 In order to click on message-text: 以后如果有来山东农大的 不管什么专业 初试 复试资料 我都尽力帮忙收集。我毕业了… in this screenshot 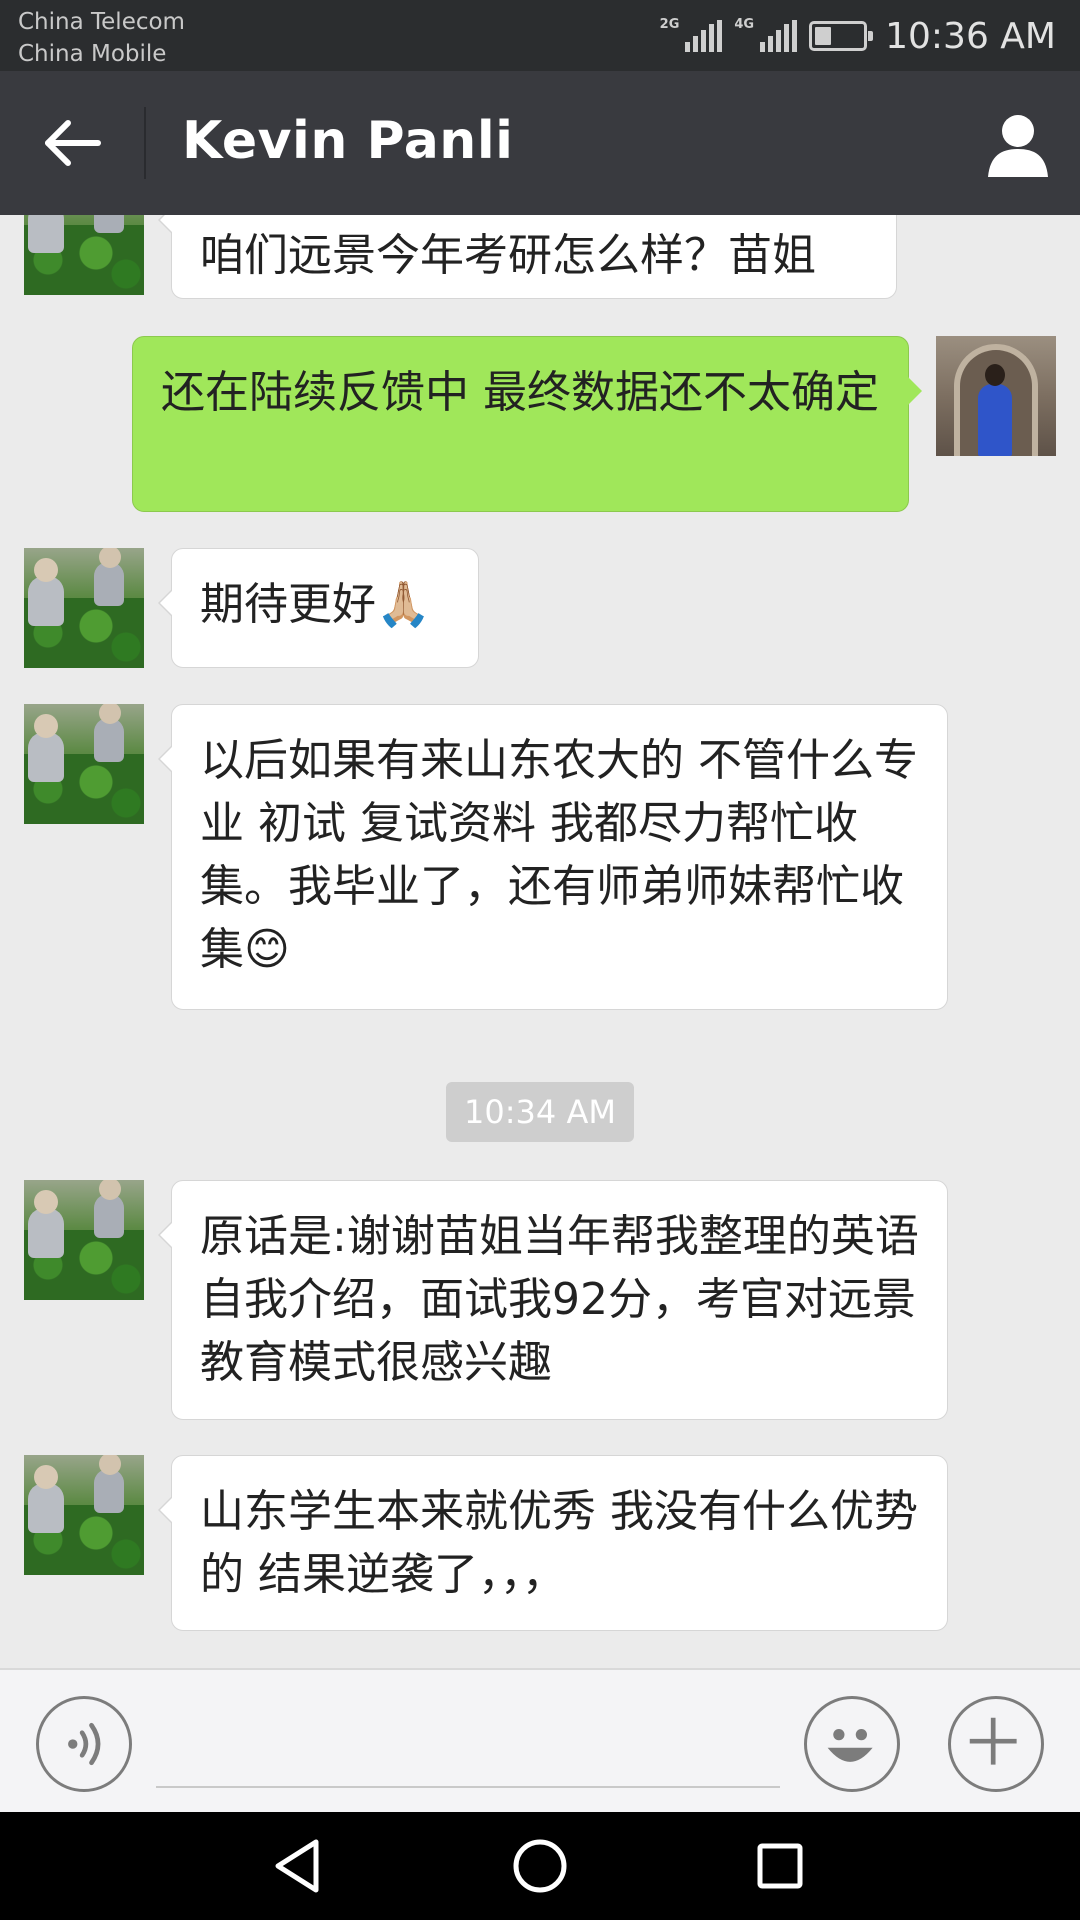, I will do `click(559, 855)`.